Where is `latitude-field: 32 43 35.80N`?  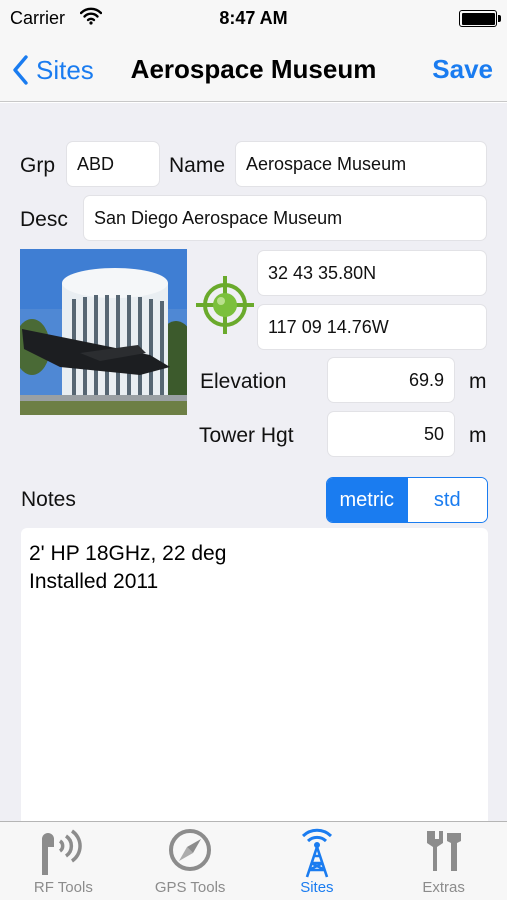 latitude-field: 32 43 35.80N is located at coordinates (372, 273).